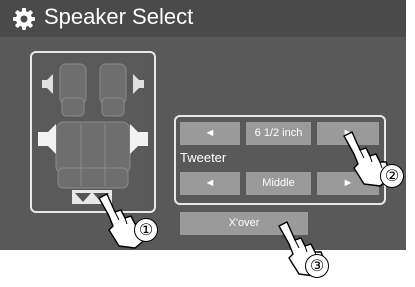 The width and height of the screenshot is (415, 287). I want to click on title-bar: Speaker Select, so click(203, 18).